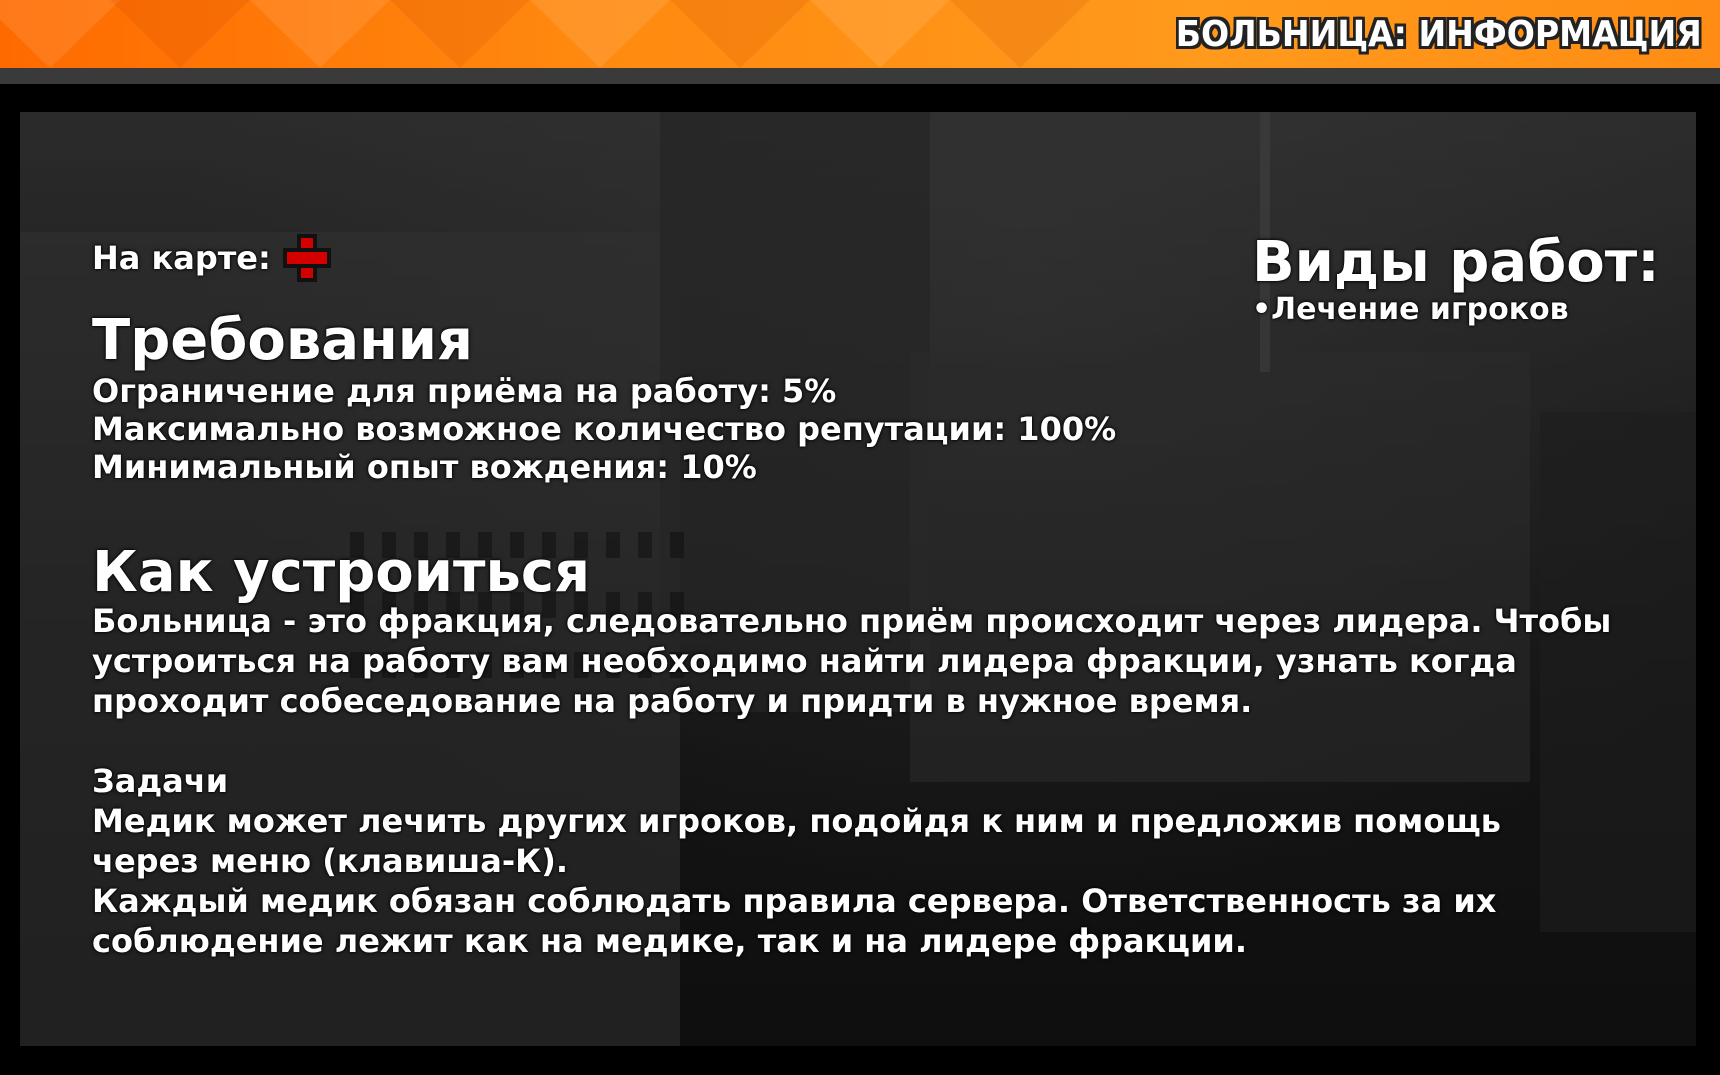 The height and width of the screenshot is (1075, 1720). I want to click on map-marker-row: На карте:, so click(212, 258).